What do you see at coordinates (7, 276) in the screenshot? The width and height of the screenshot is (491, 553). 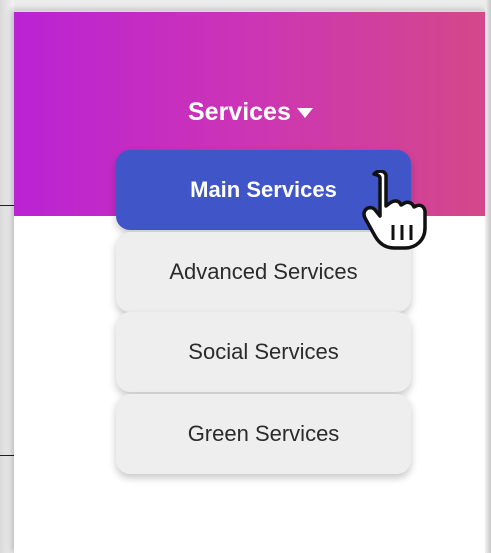 I see `left-edge` at bounding box center [7, 276].